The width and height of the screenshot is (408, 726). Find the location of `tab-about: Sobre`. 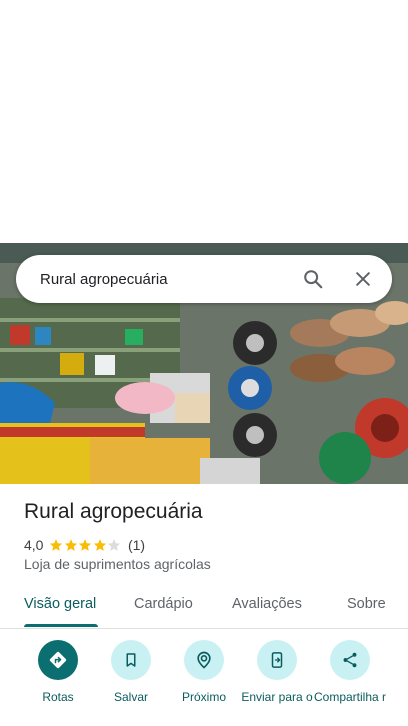

tab-about: Sobre is located at coordinates (366, 604).